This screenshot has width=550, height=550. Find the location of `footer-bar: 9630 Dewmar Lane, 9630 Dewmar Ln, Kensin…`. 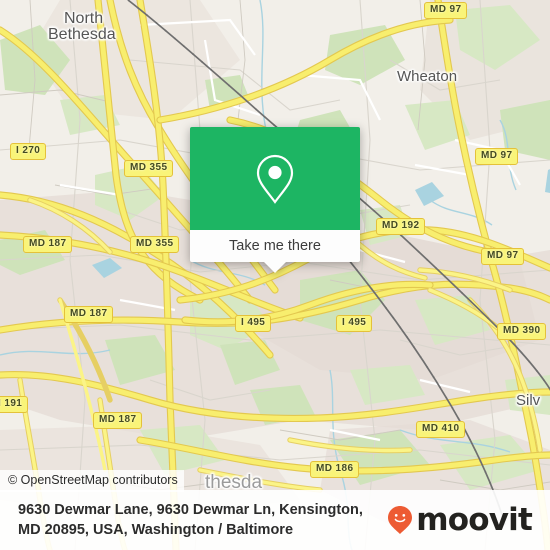

footer-bar: 9630 Dewmar Lane, 9630 Dewmar Ln, Kensin… is located at coordinates (275, 520).